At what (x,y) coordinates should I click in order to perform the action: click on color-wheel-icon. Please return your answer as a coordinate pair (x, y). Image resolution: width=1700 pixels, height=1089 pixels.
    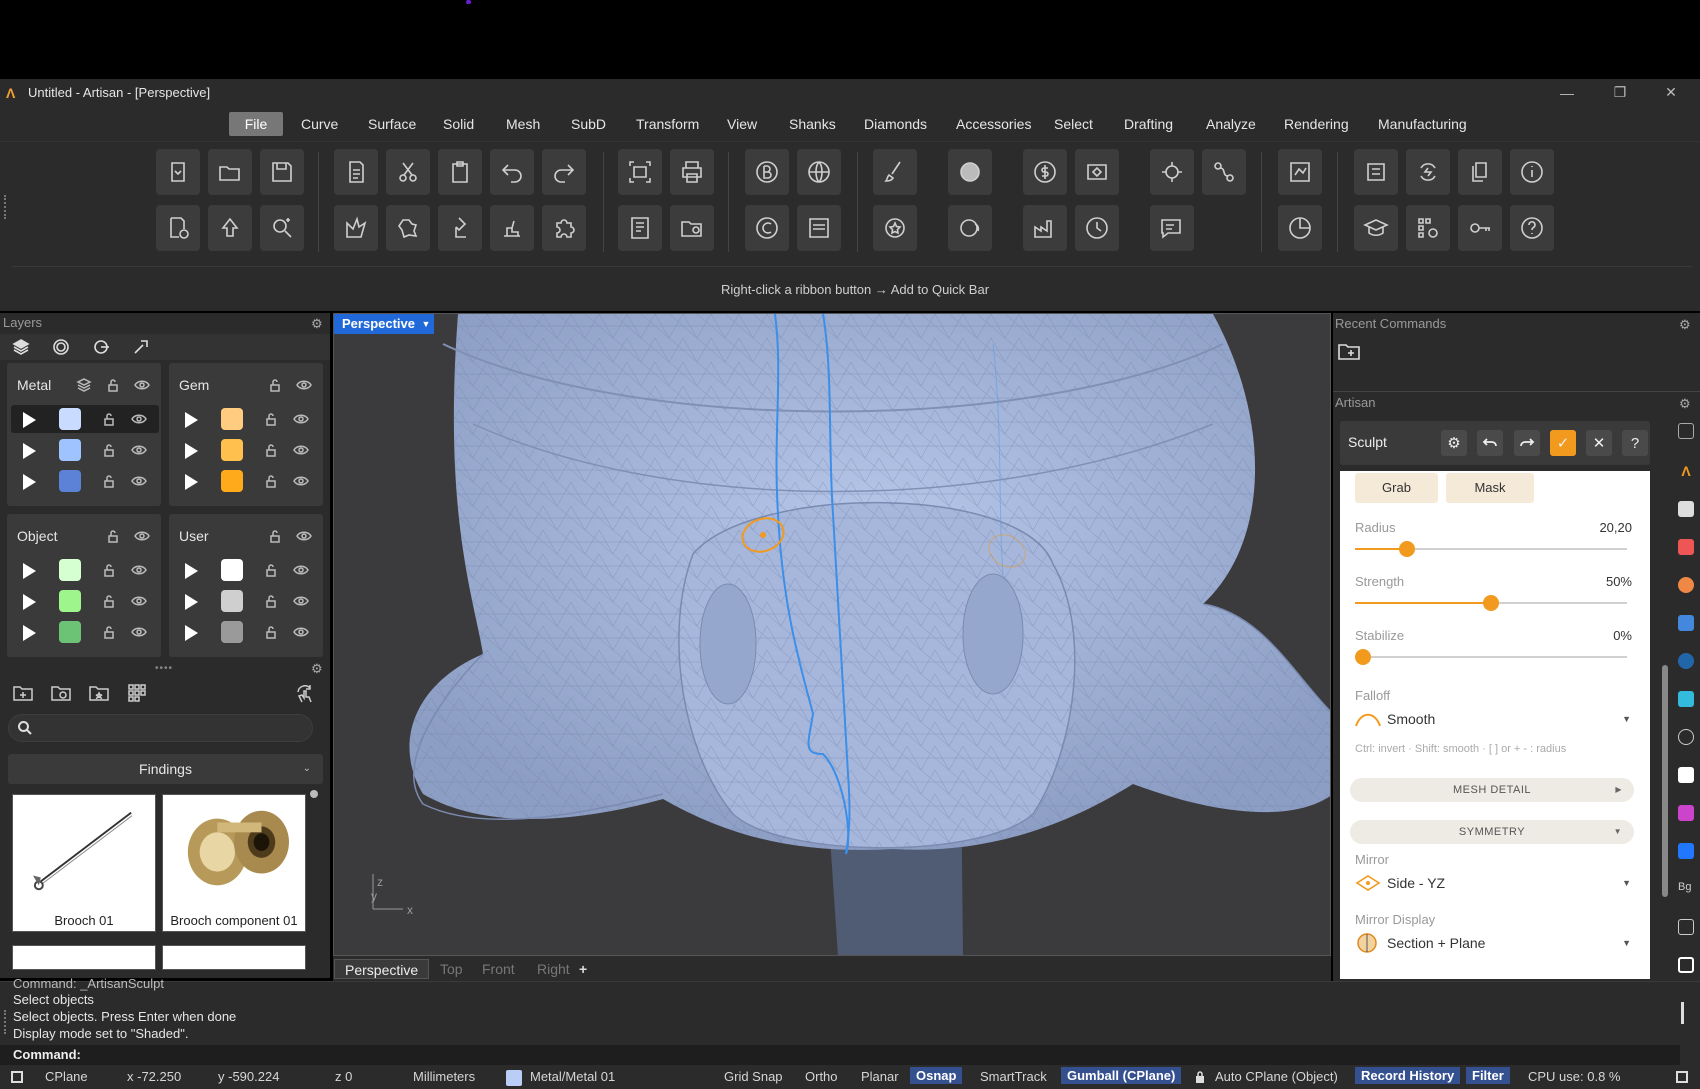
    Looking at the image, I should click on (1686, 585).